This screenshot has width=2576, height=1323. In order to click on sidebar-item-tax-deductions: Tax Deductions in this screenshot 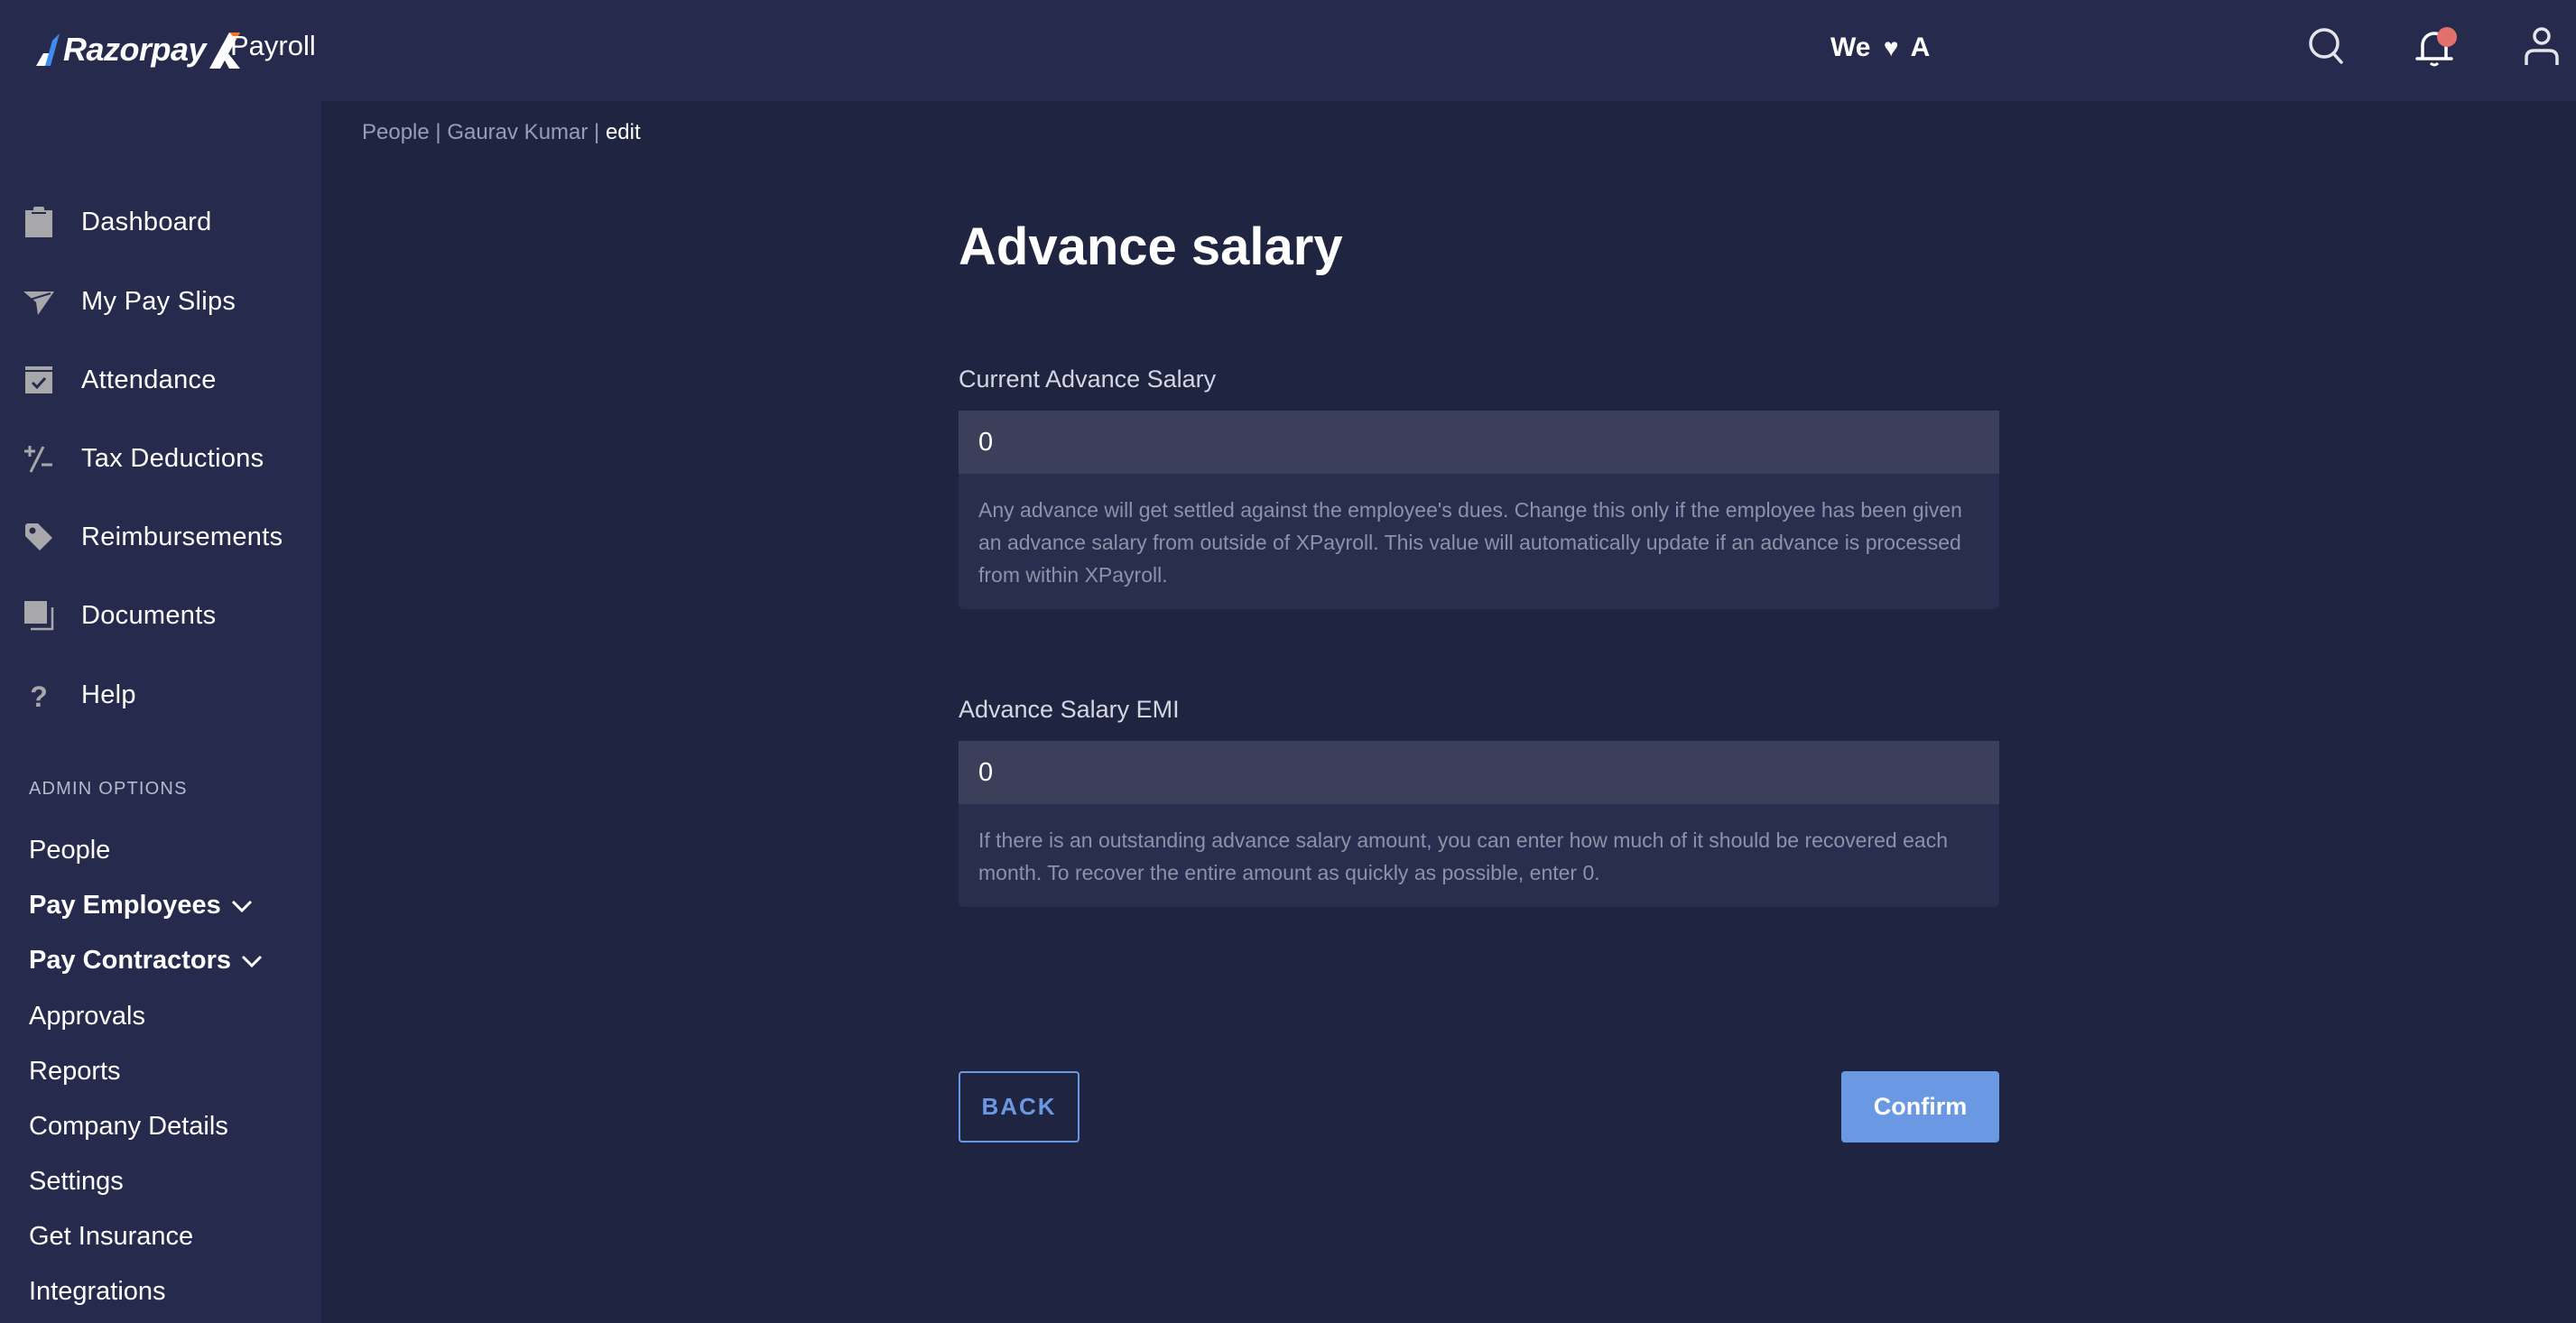, I will do `click(160, 458)`.